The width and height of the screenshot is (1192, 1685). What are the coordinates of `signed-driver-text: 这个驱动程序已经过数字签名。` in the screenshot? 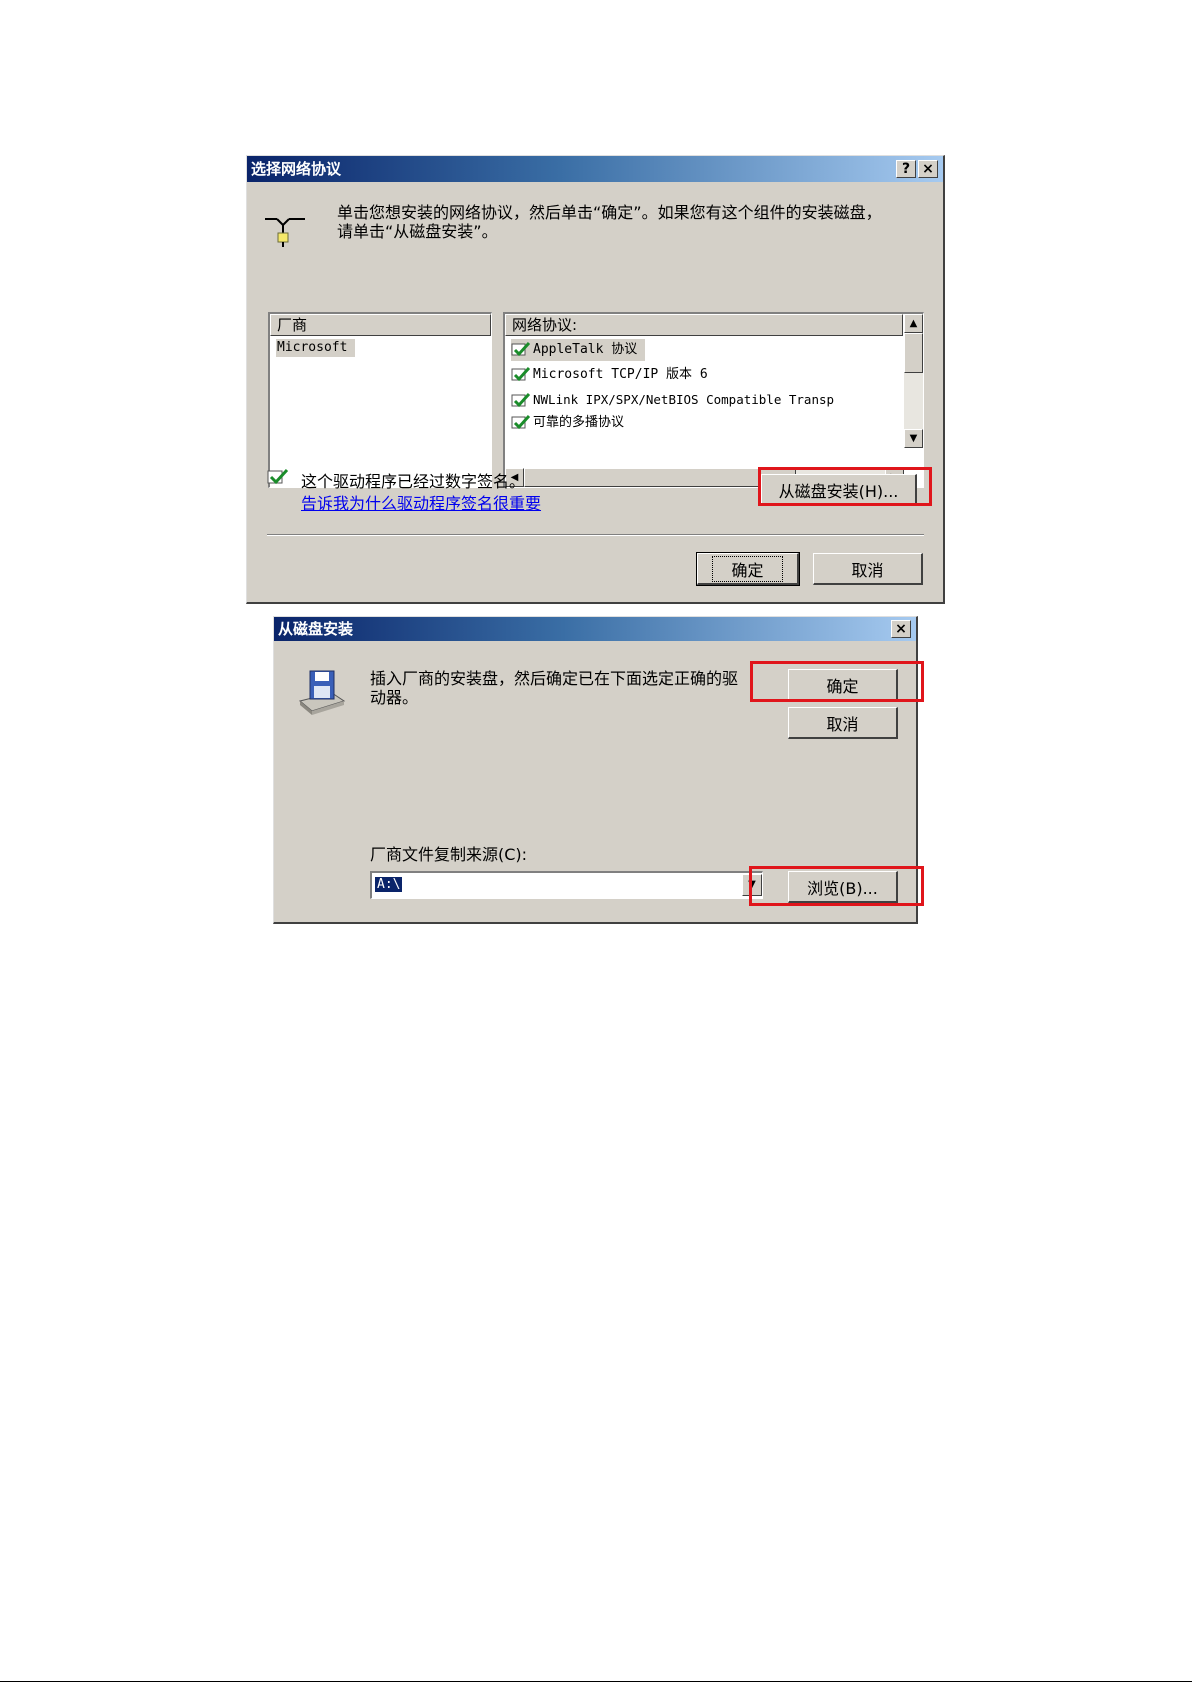 It's located at (413, 481).